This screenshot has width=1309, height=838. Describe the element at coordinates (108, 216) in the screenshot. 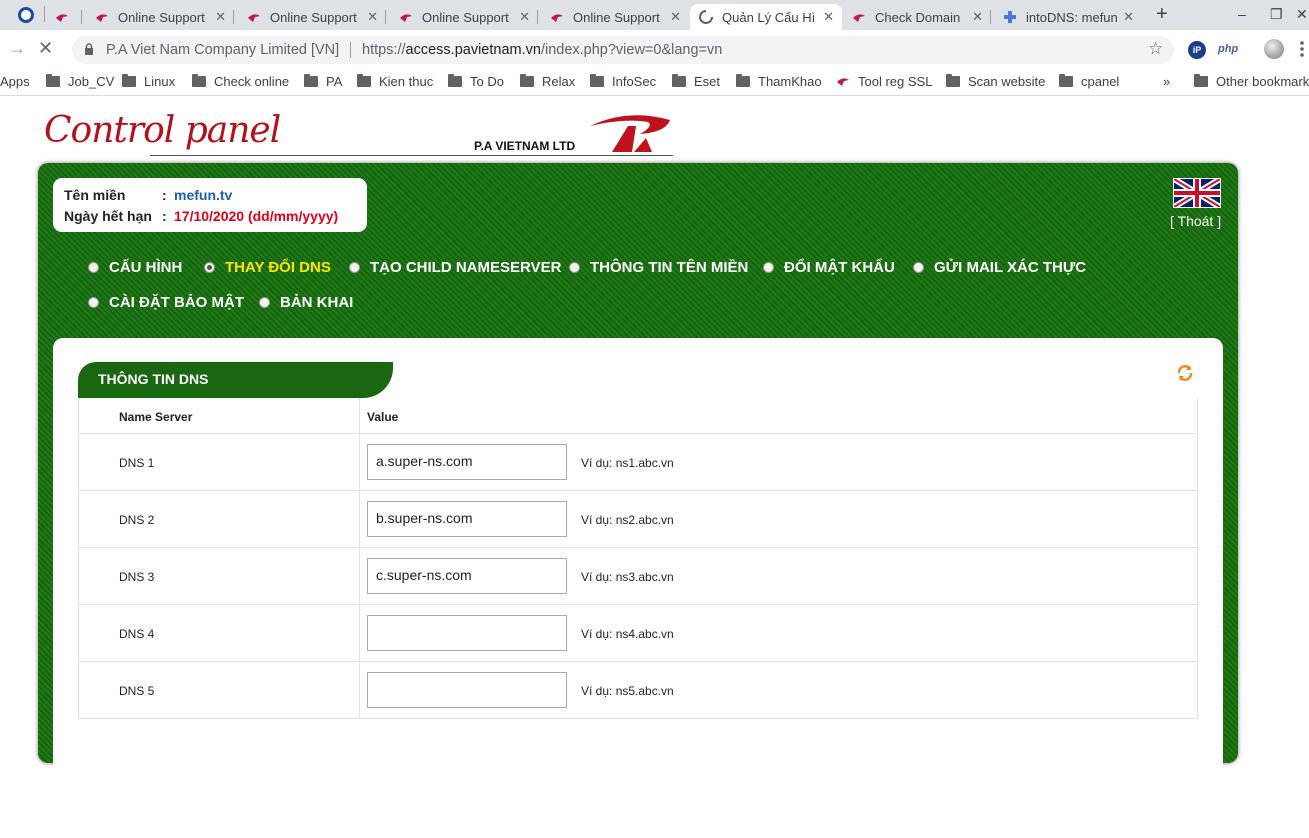

I see `expiry-label: Ngày hết hạn` at that location.